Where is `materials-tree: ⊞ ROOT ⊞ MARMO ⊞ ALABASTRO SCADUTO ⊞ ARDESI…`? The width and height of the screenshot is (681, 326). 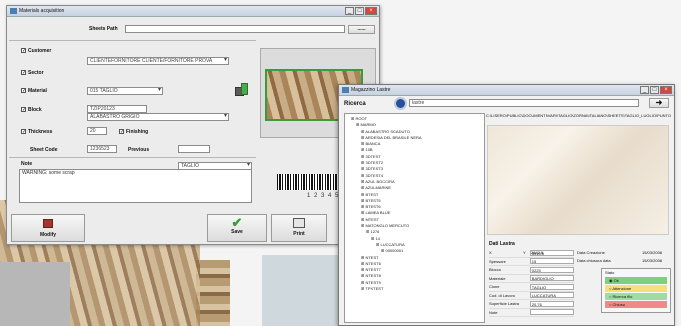 materials-tree: ⊞ ROOT ⊞ MARMO ⊞ ALABASTRO SCADUTO ⊞ ARDESI… is located at coordinates (414, 218).